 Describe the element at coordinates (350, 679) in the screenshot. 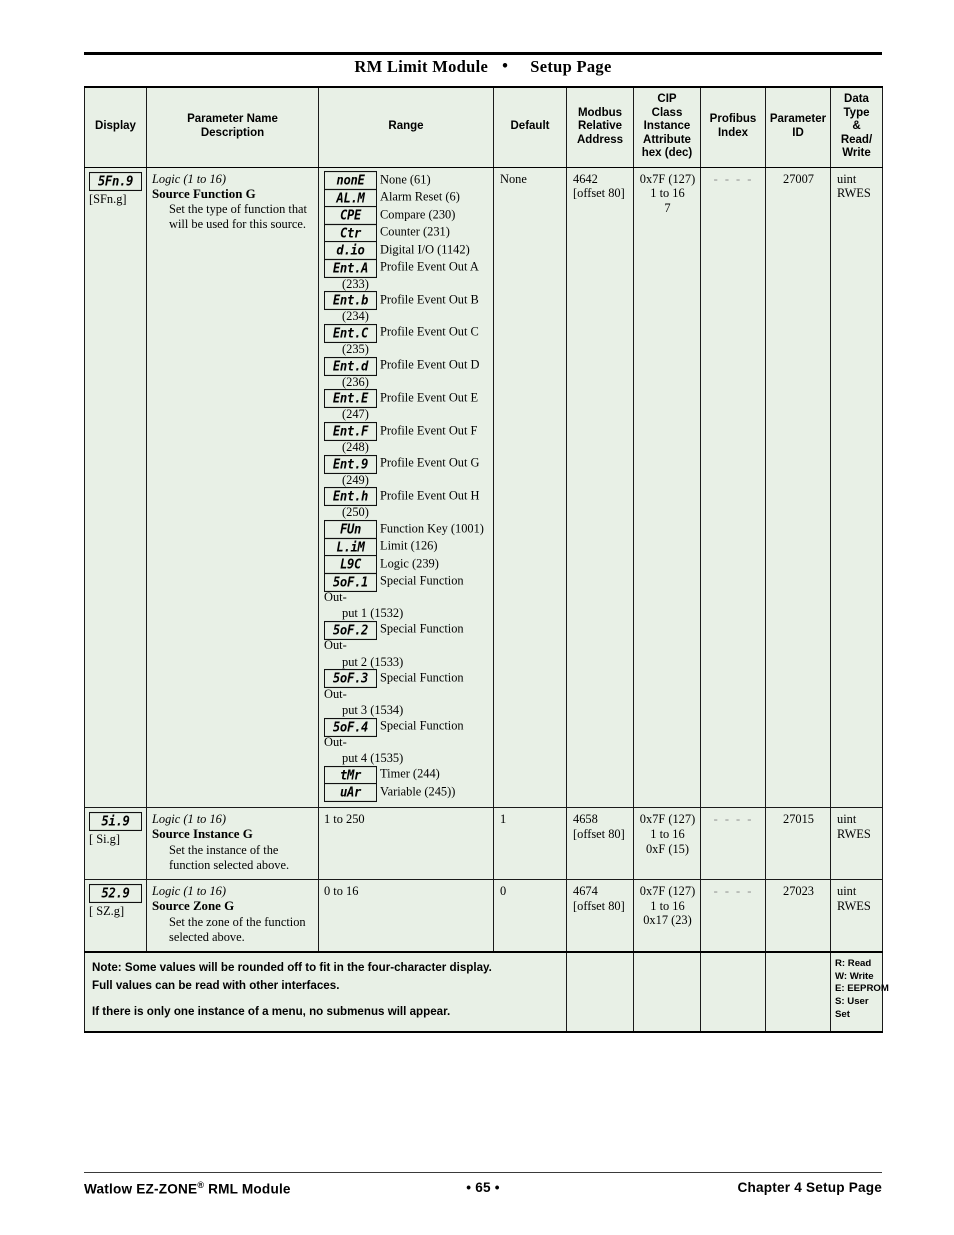

I see `range-option-code: 5oF.3` at that location.